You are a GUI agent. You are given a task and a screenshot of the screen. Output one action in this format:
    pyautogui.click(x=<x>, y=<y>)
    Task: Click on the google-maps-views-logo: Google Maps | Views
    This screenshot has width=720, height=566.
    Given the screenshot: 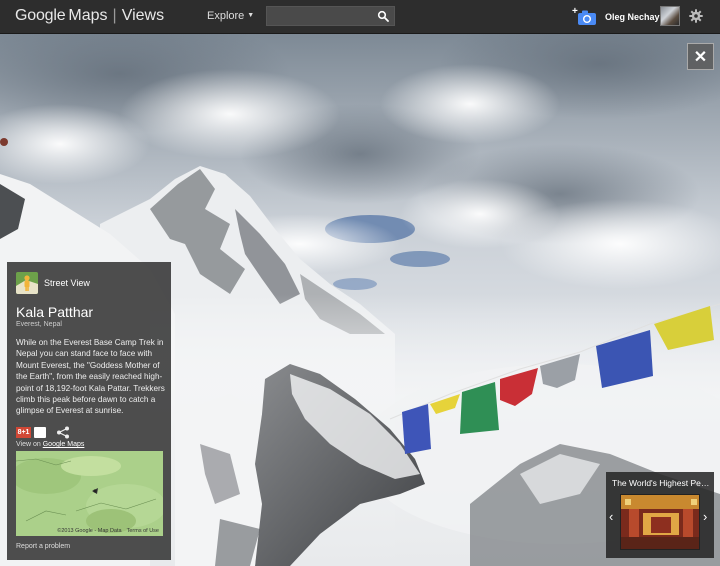 What is the action you would take?
    pyautogui.click(x=89, y=16)
    